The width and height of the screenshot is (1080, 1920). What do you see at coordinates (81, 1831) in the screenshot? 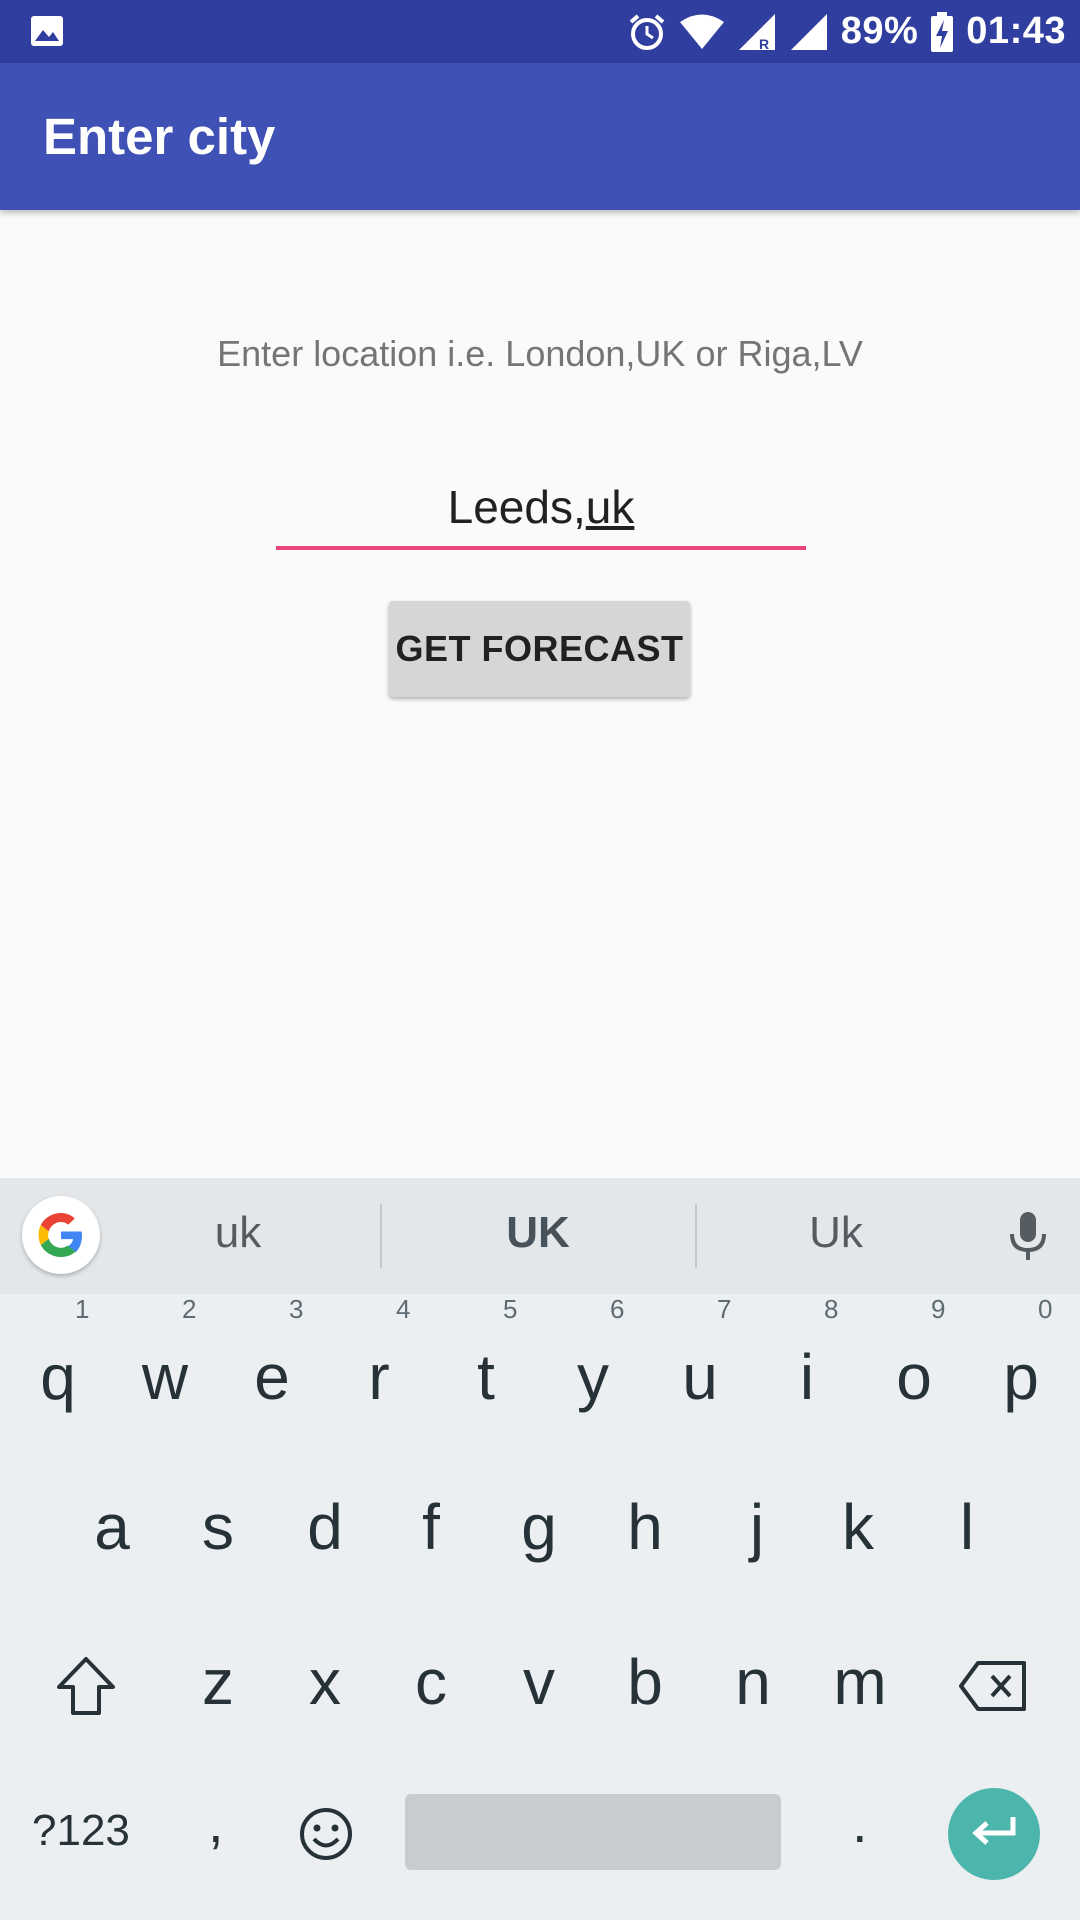
I see `symbols-key: ?123` at bounding box center [81, 1831].